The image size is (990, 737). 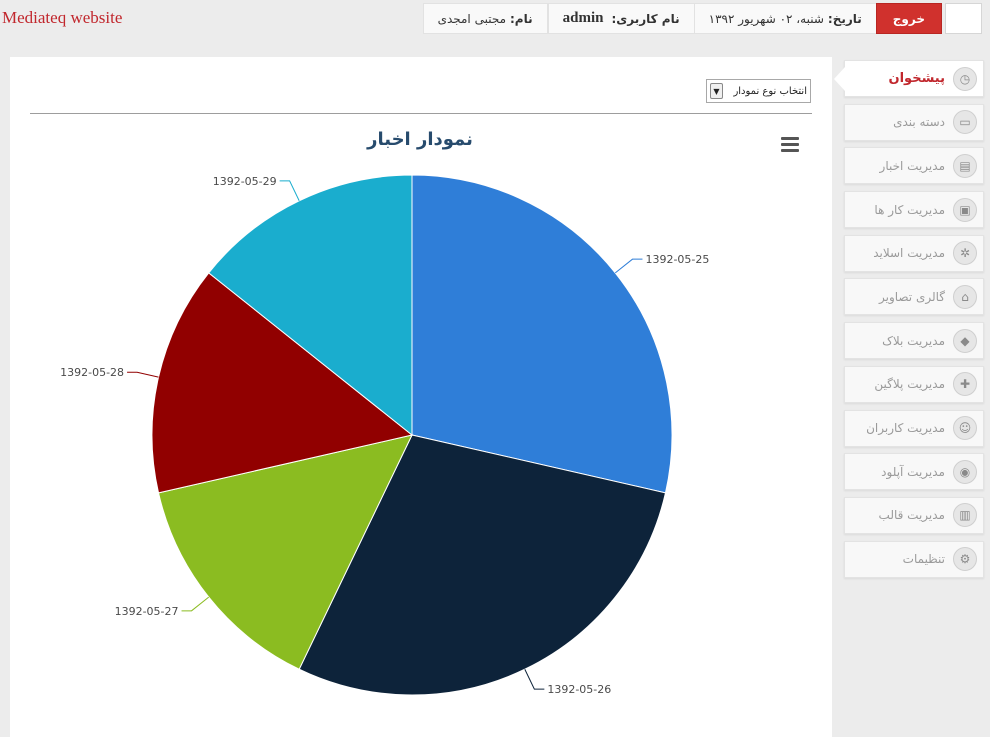 I want to click on sidebar-item-dashboard: ◷ پیشخوان, so click(x=909, y=78).